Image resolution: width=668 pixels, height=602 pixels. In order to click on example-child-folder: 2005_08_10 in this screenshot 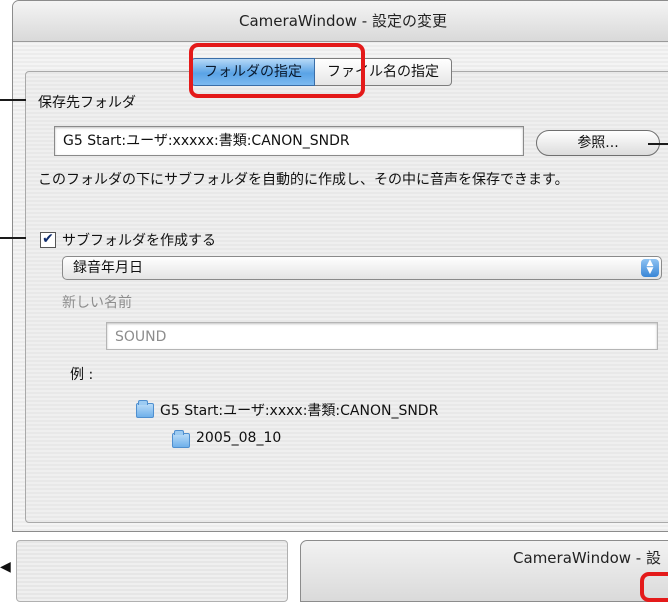, I will do `click(239, 438)`.